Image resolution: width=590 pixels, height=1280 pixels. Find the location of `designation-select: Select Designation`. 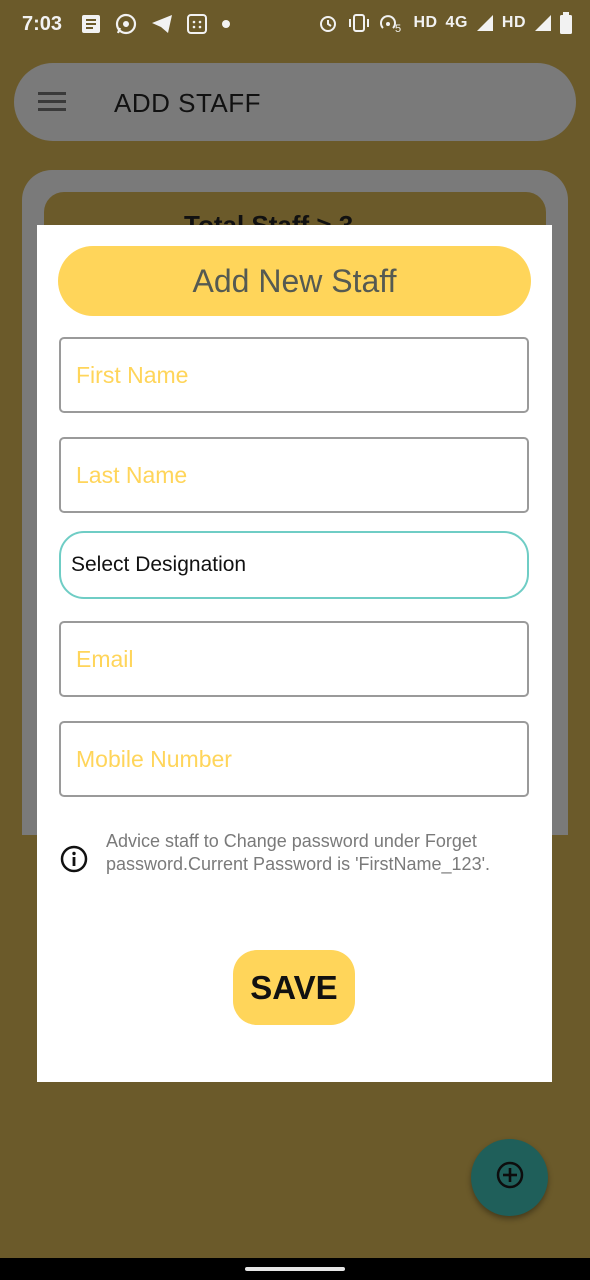

designation-select: Select Designation is located at coordinates (294, 565).